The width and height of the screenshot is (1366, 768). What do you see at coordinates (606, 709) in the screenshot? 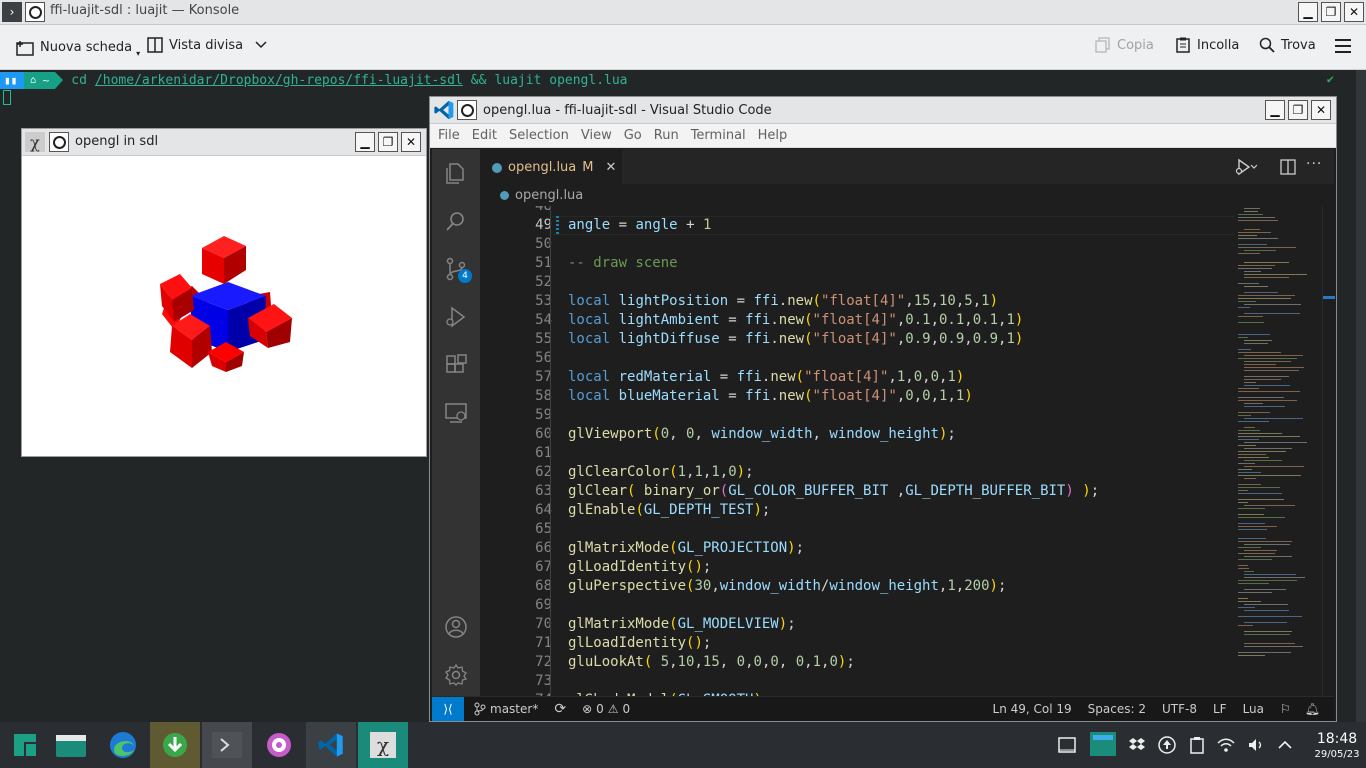
I see `problems-indicator: ⊗ 0 ⚠ 0` at bounding box center [606, 709].